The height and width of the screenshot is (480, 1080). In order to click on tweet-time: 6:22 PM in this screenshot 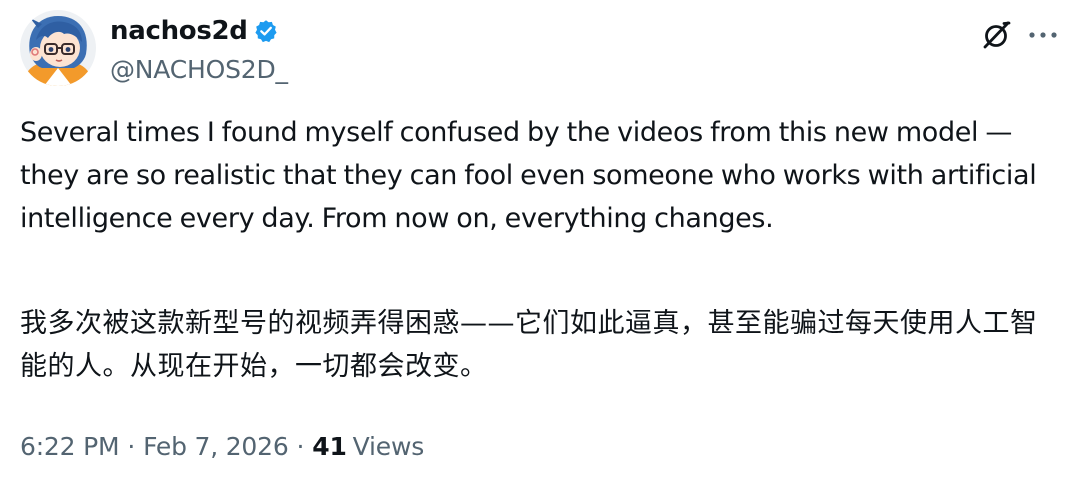, I will do `click(70, 446)`.